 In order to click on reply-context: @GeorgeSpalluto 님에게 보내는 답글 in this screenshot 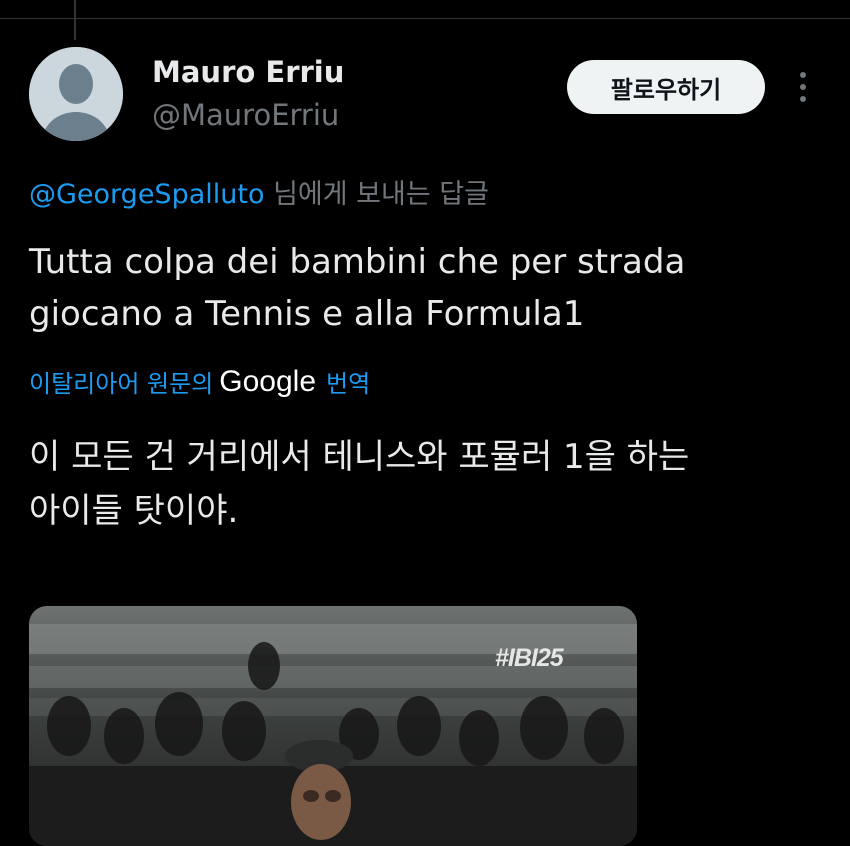, I will do `click(259, 191)`.